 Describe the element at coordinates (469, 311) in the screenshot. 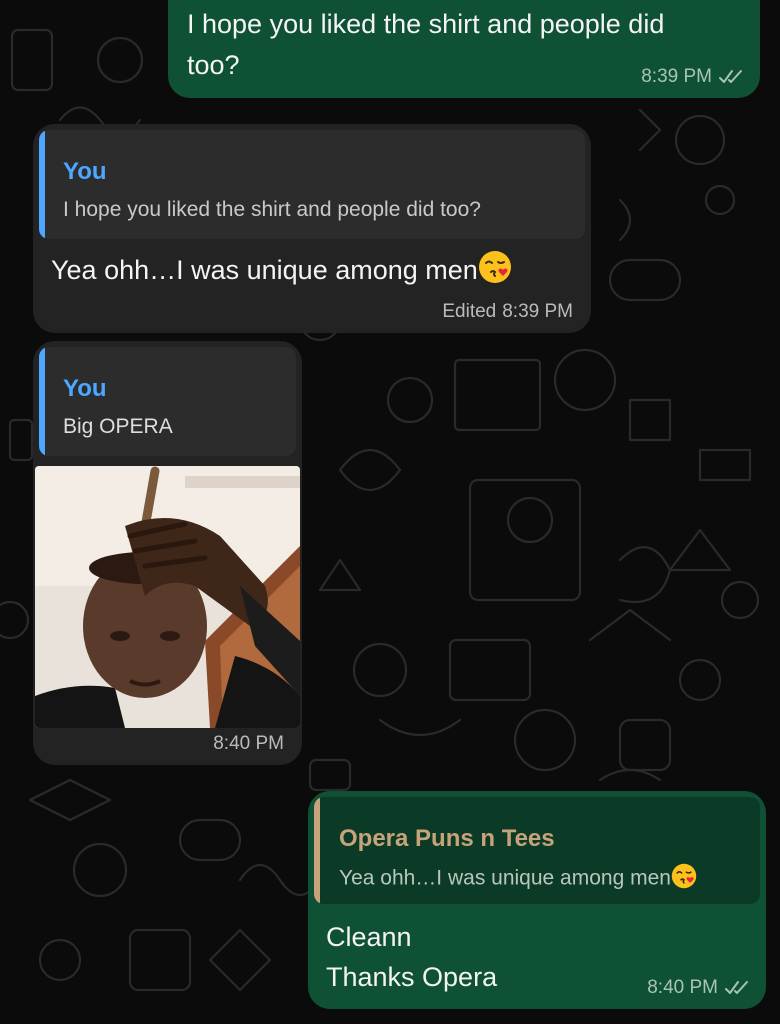

I see `edited-label: Edited` at that location.